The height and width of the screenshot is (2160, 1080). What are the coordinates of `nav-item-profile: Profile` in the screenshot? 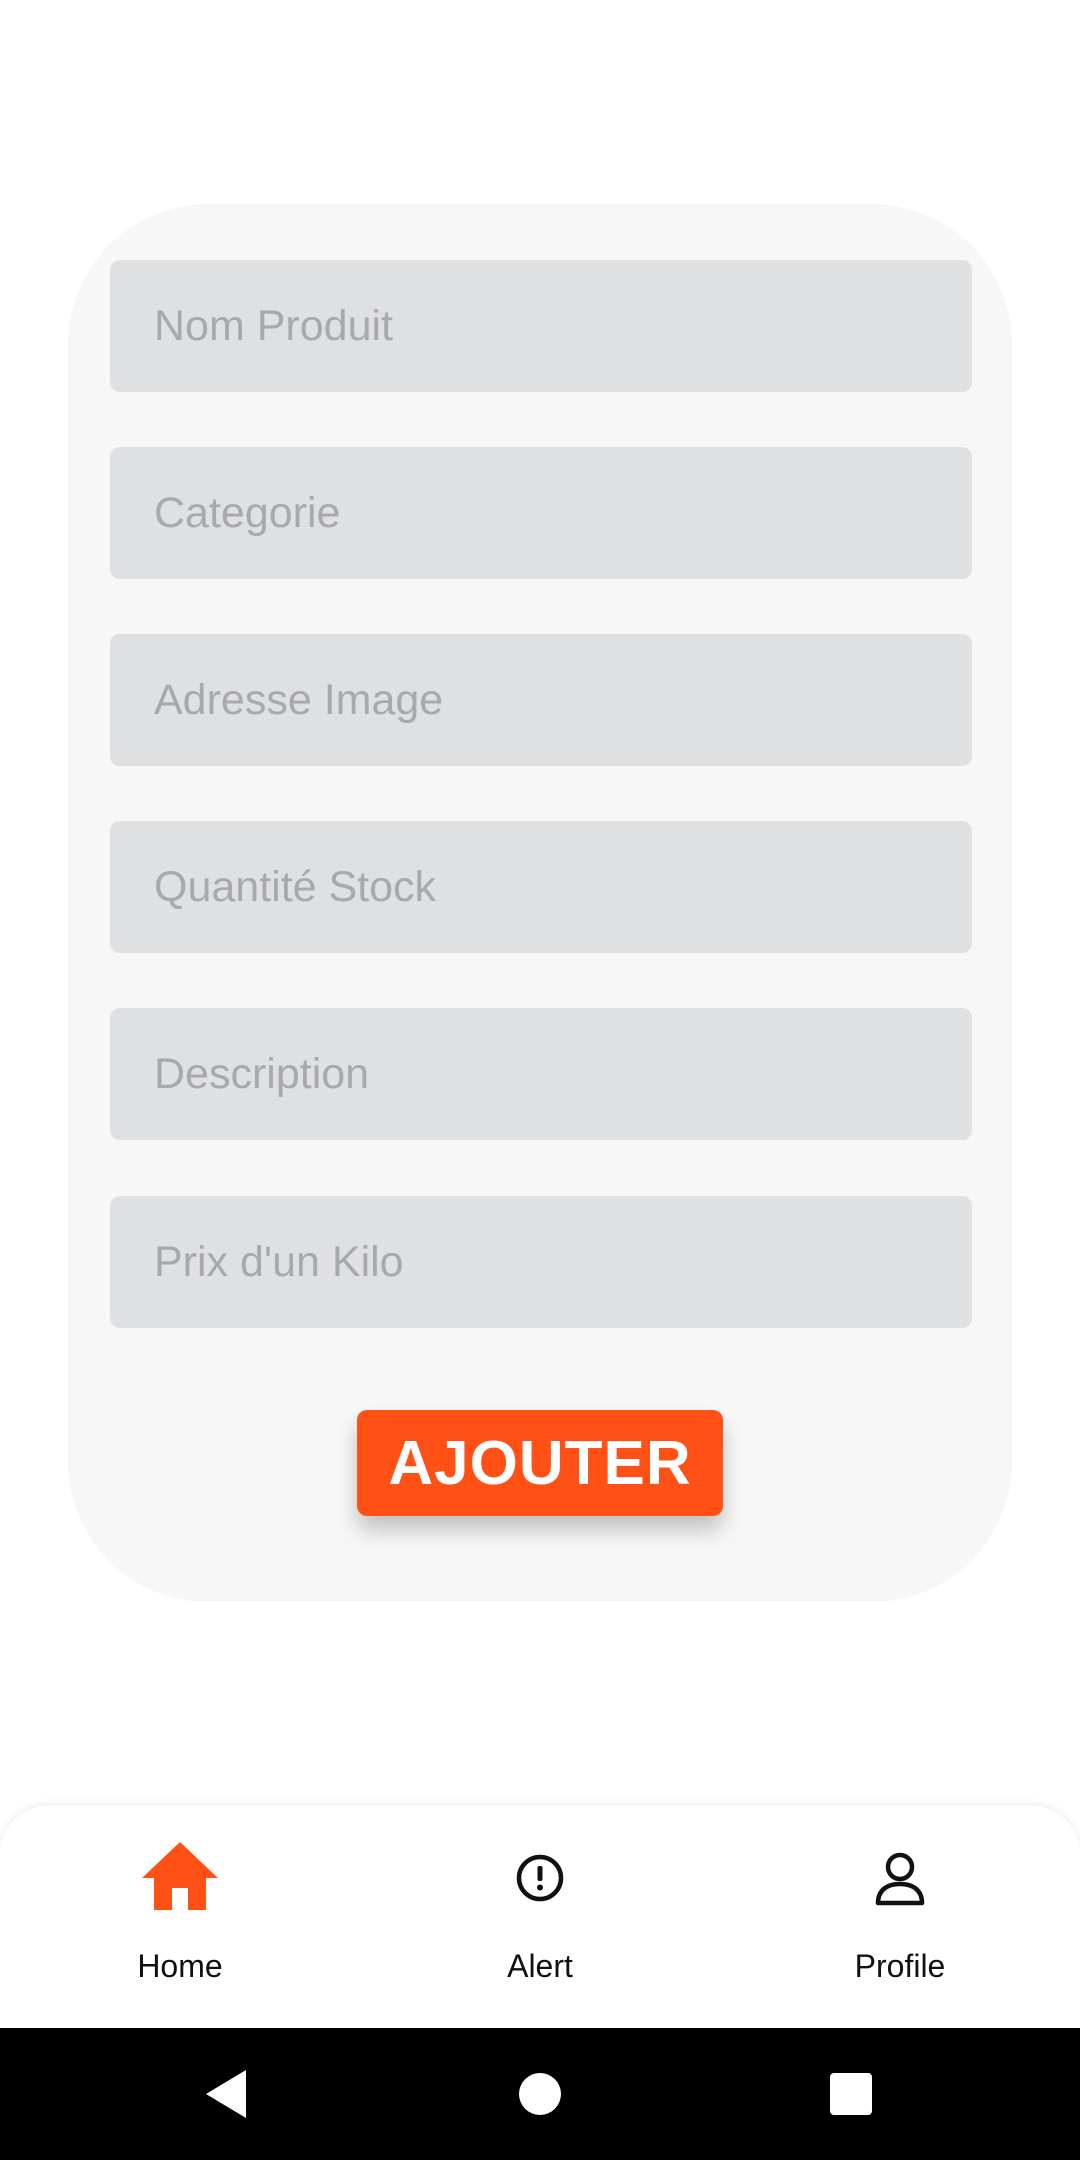 It's located at (900, 1917).